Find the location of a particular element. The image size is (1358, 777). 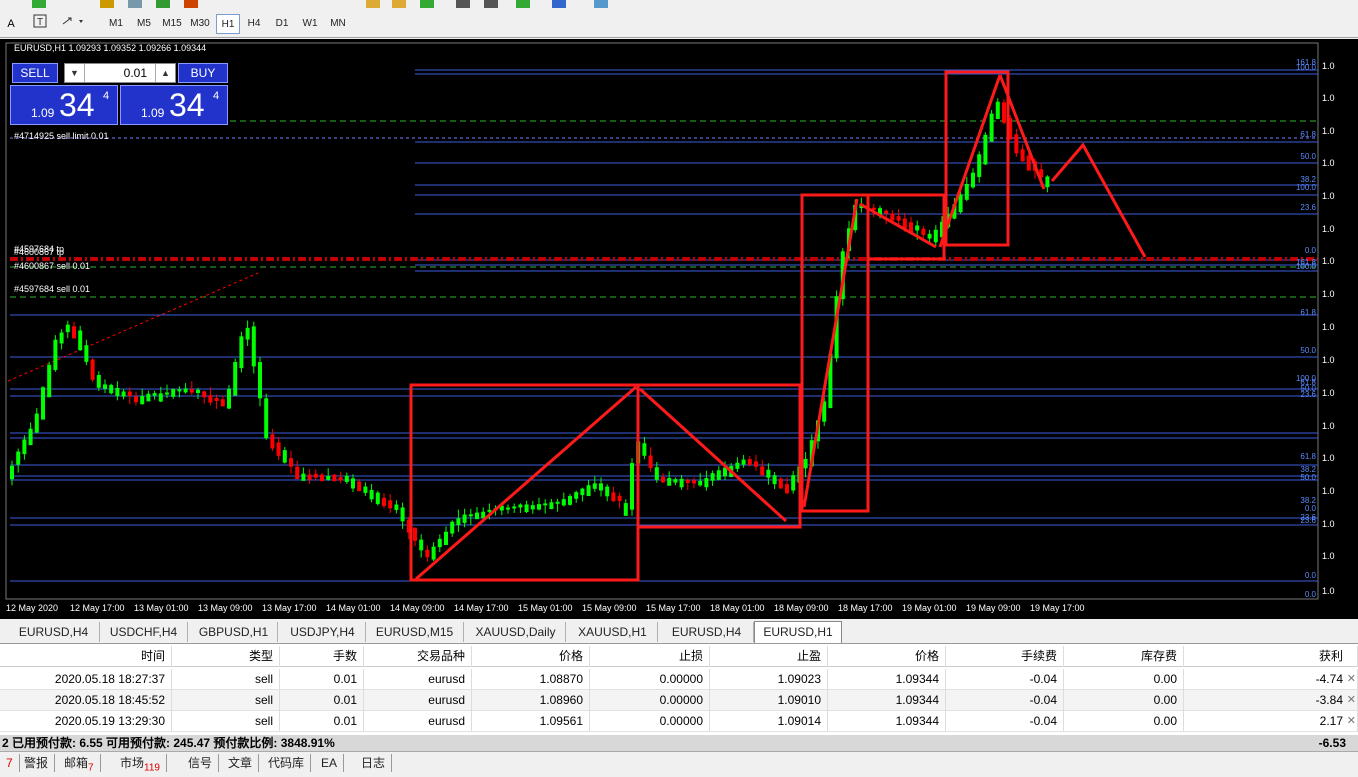

lot-down-button: ▼ is located at coordinates (75, 73).